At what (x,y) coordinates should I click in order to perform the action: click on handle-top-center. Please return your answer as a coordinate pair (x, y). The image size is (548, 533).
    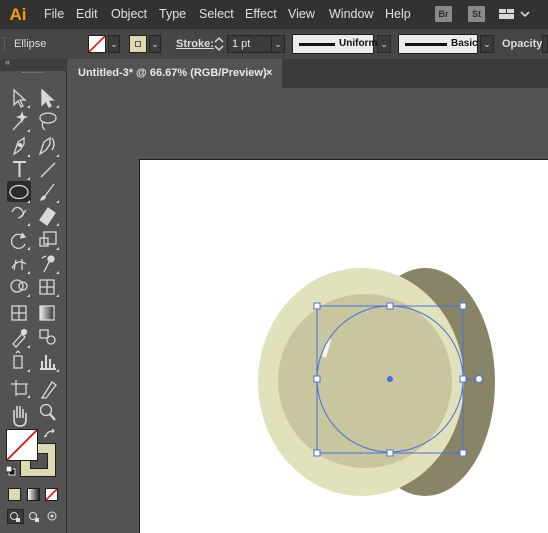
    Looking at the image, I should click on (390, 306).